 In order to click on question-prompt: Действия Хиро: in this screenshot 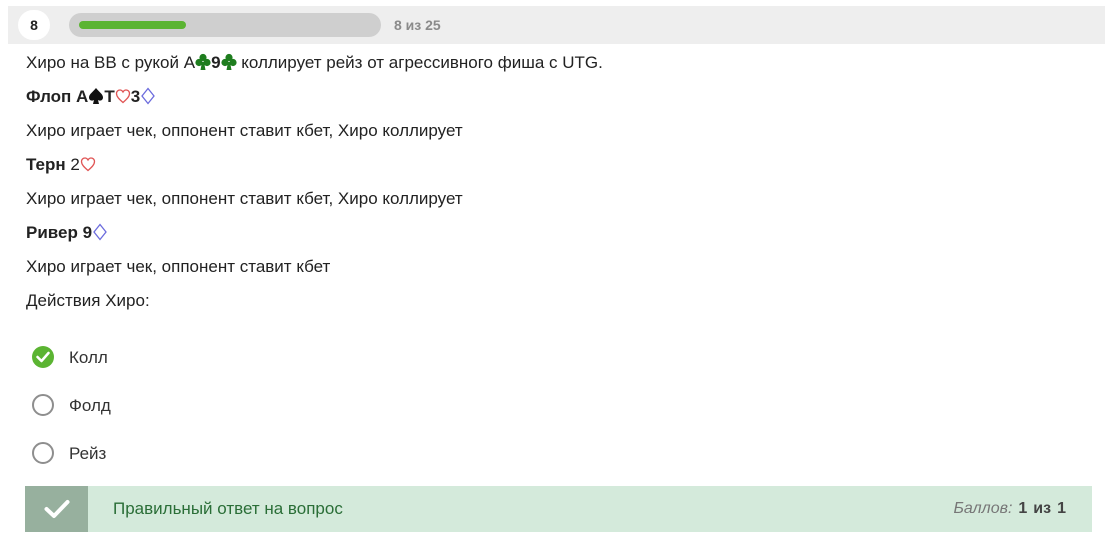, I will do `click(88, 300)`.